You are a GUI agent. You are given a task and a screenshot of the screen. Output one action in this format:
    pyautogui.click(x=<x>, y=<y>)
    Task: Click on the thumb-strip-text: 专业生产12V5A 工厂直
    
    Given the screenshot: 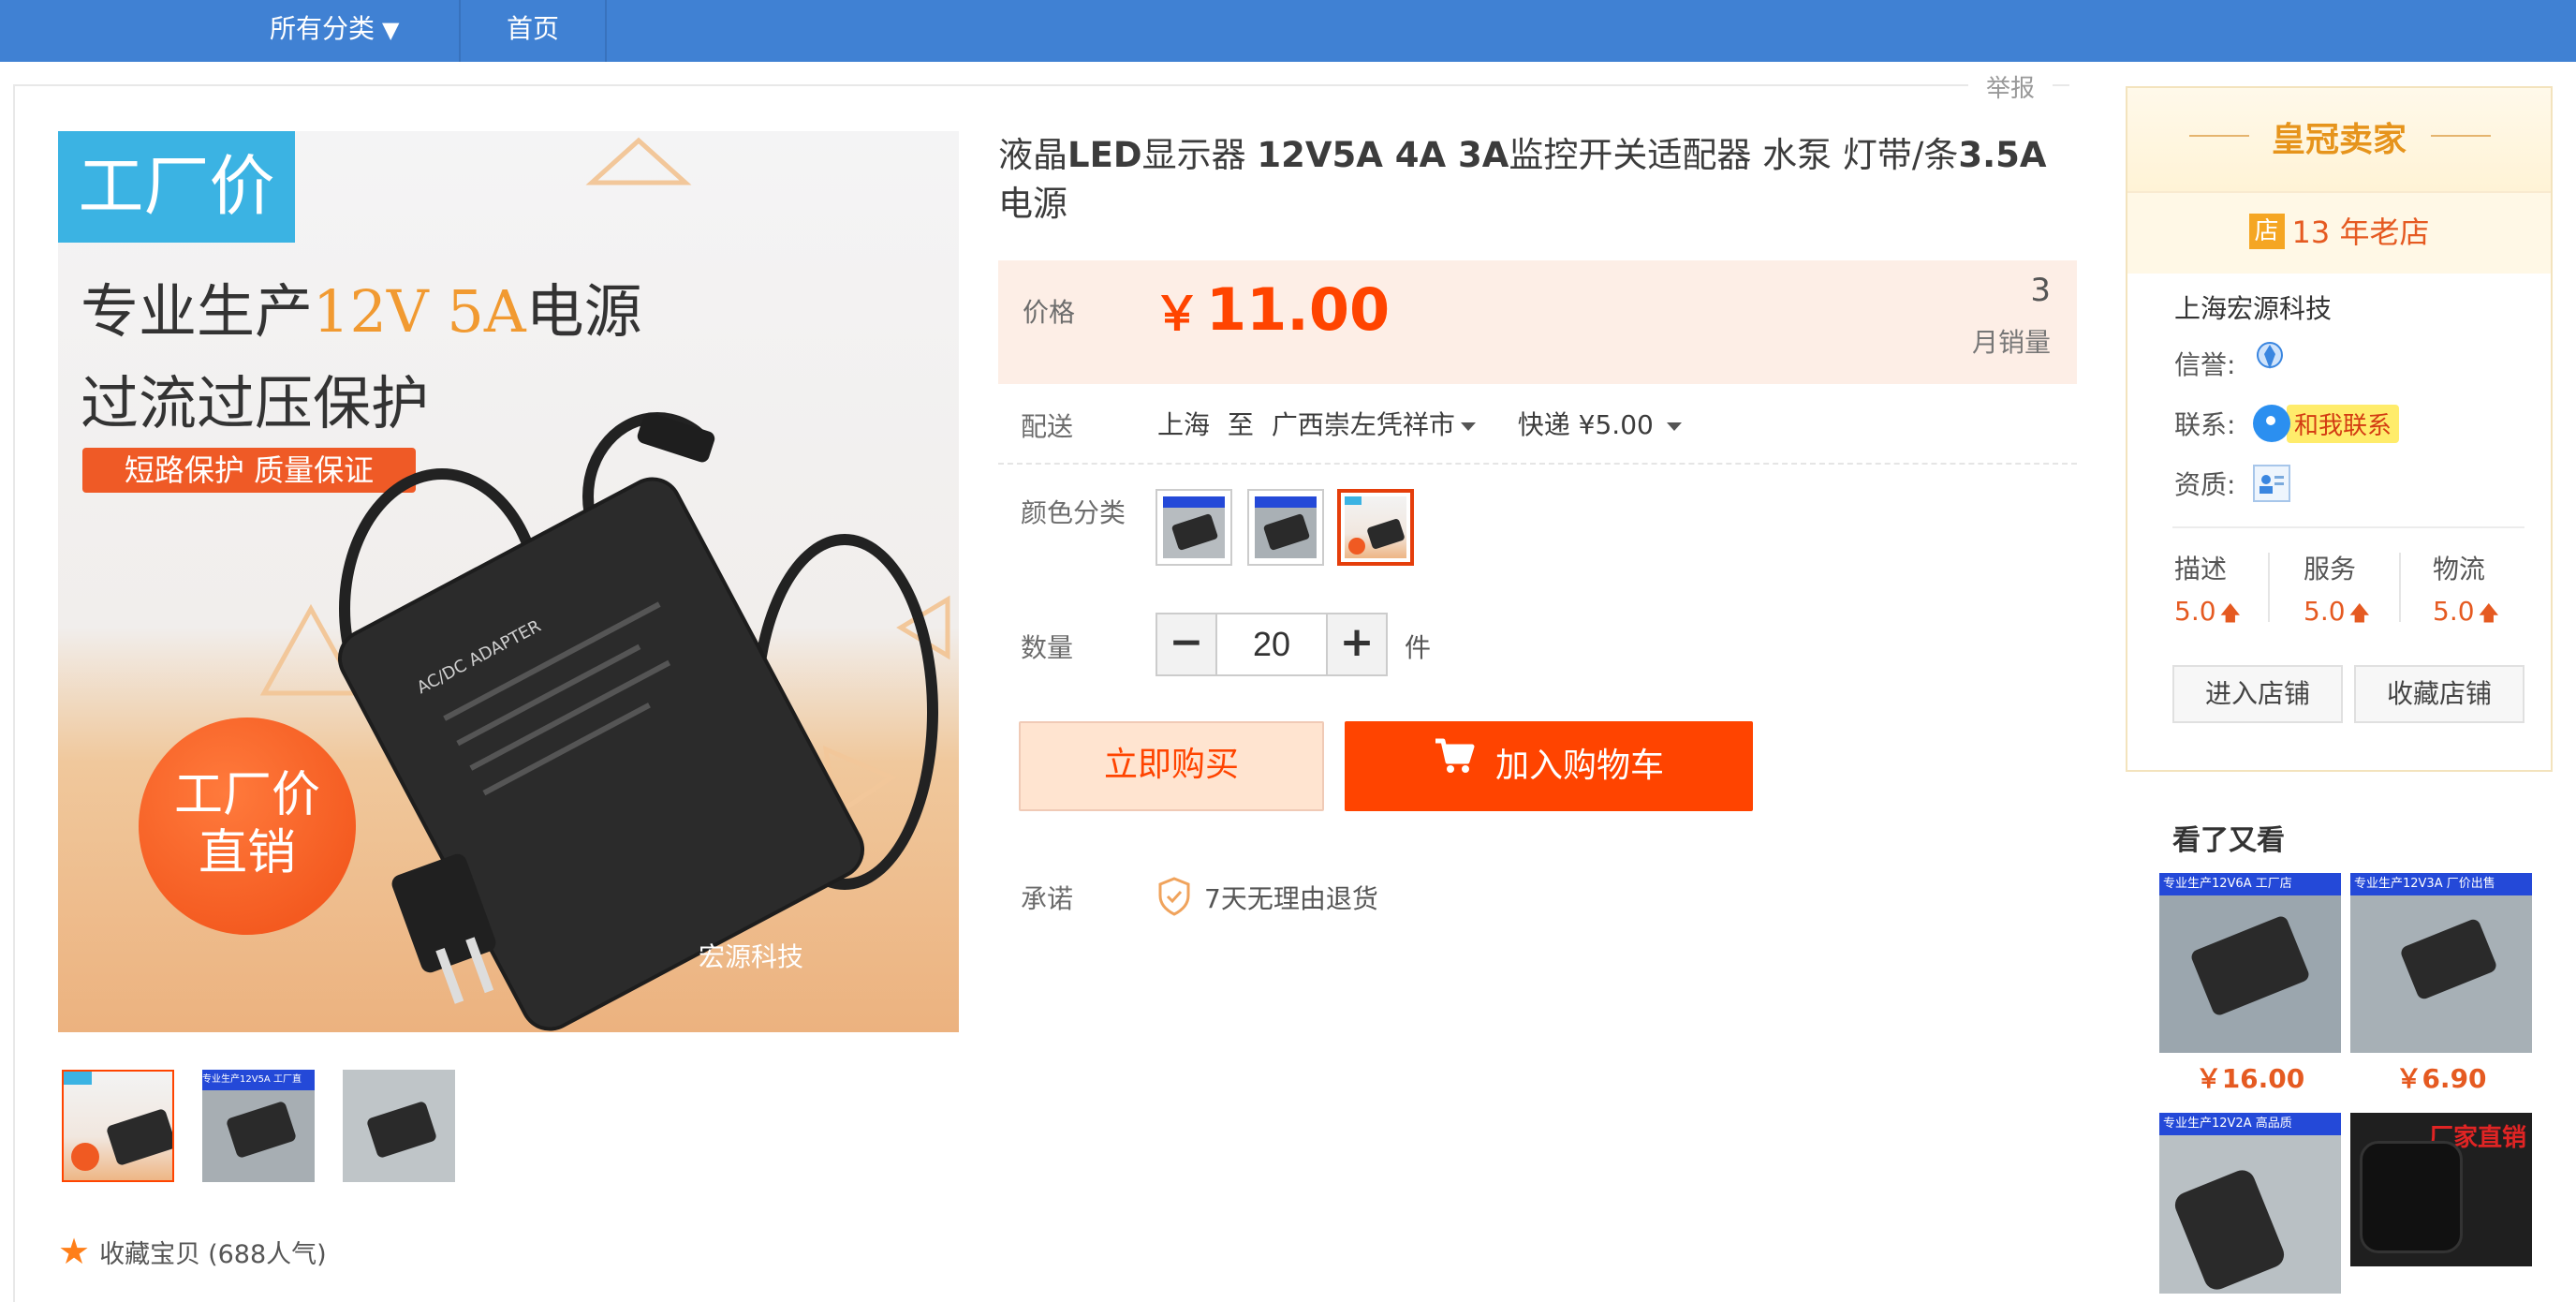 What is the action you would take?
    pyautogui.click(x=258, y=1080)
    